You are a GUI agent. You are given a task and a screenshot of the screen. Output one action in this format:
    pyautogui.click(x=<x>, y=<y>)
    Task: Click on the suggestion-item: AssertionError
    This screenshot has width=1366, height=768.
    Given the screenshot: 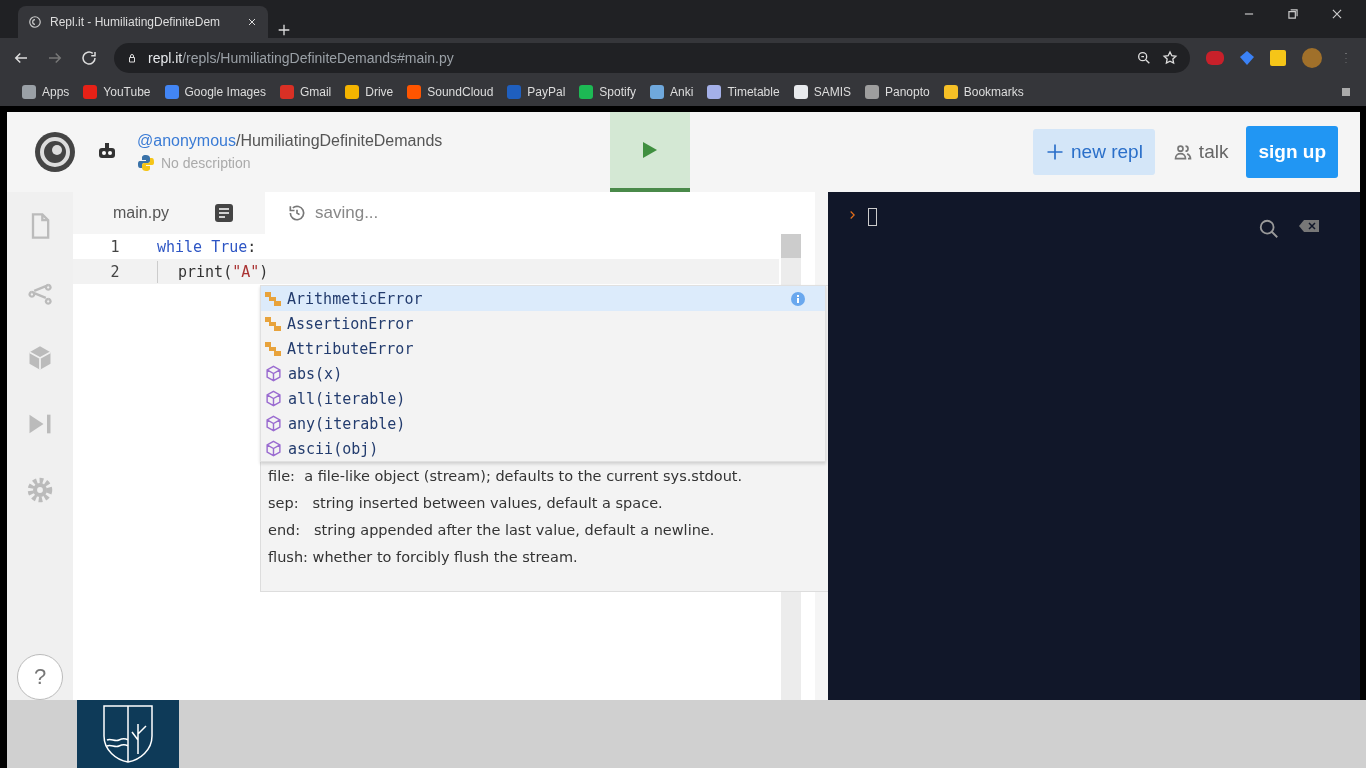 What is the action you would take?
    pyautogui.click(x=543, y=323)
    